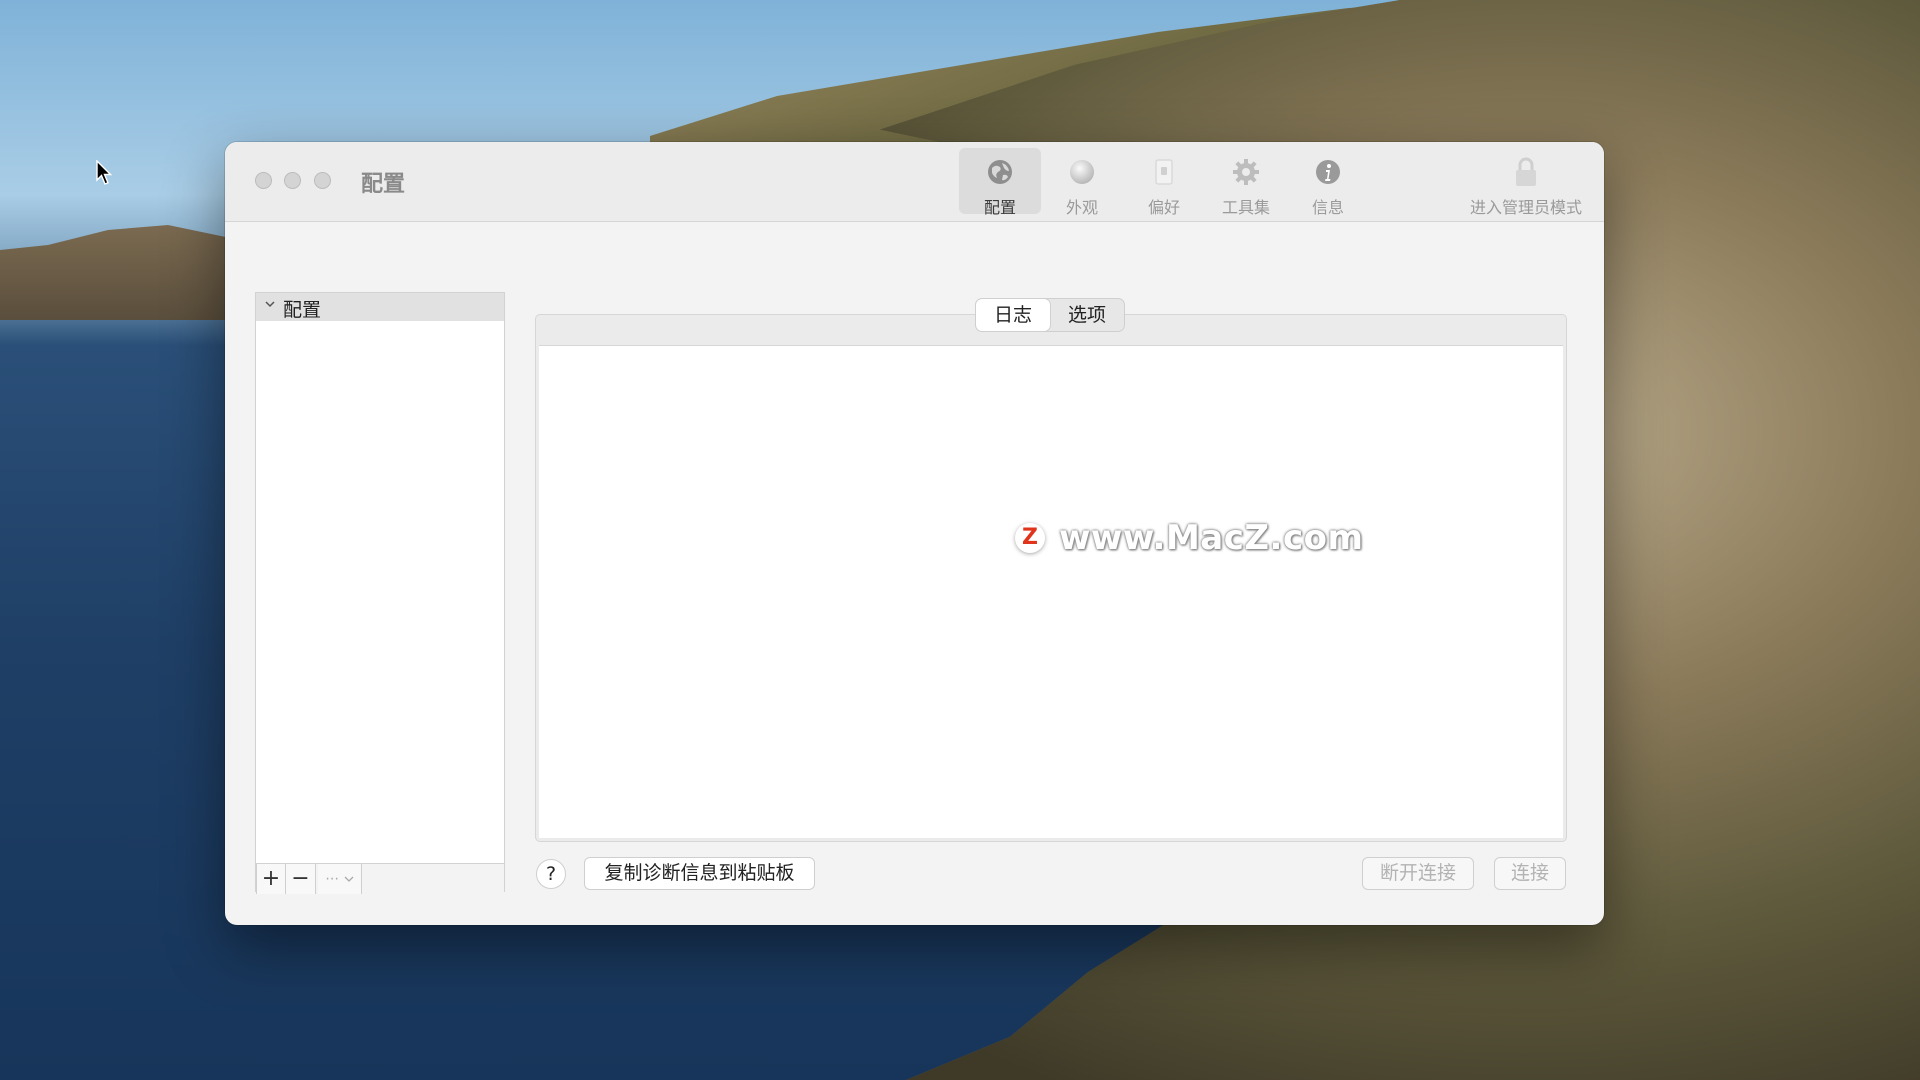  What do you see at coordinates (1087, 315) in the screenshot?
I see `tab-options: 选项` at bounding box center [1087, 315].